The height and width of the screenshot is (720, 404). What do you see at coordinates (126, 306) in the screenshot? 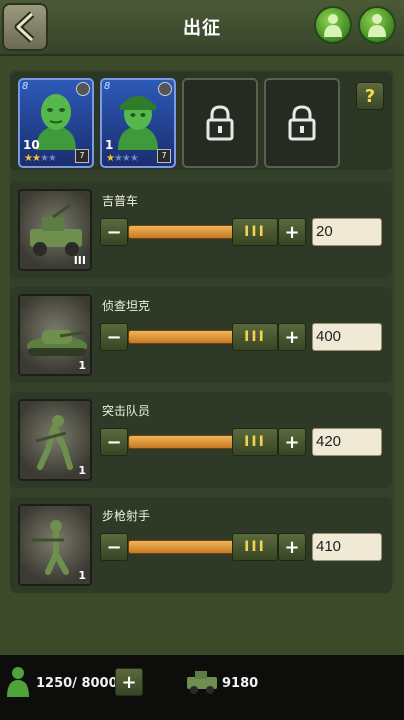
I see `unit-name: 侦查坦克` at bounding box center [126, 306].